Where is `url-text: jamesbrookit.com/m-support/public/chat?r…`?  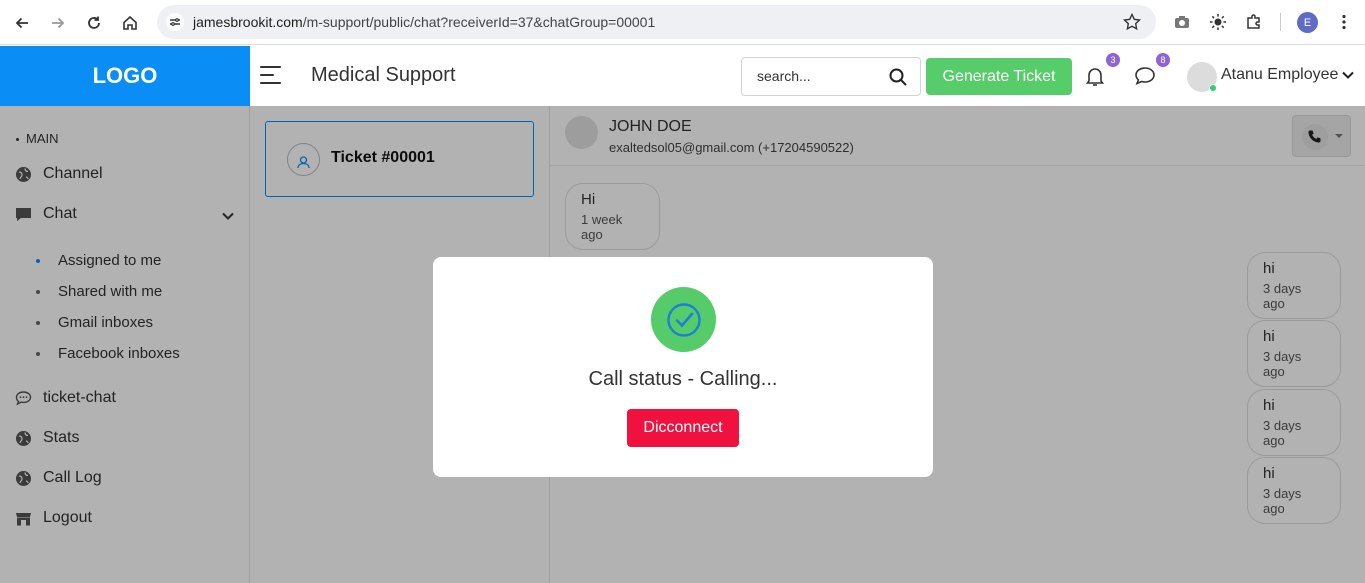 url-text: jamesbrookit.com/m-support/public/chat?r… is located at coordinates (424, 22).